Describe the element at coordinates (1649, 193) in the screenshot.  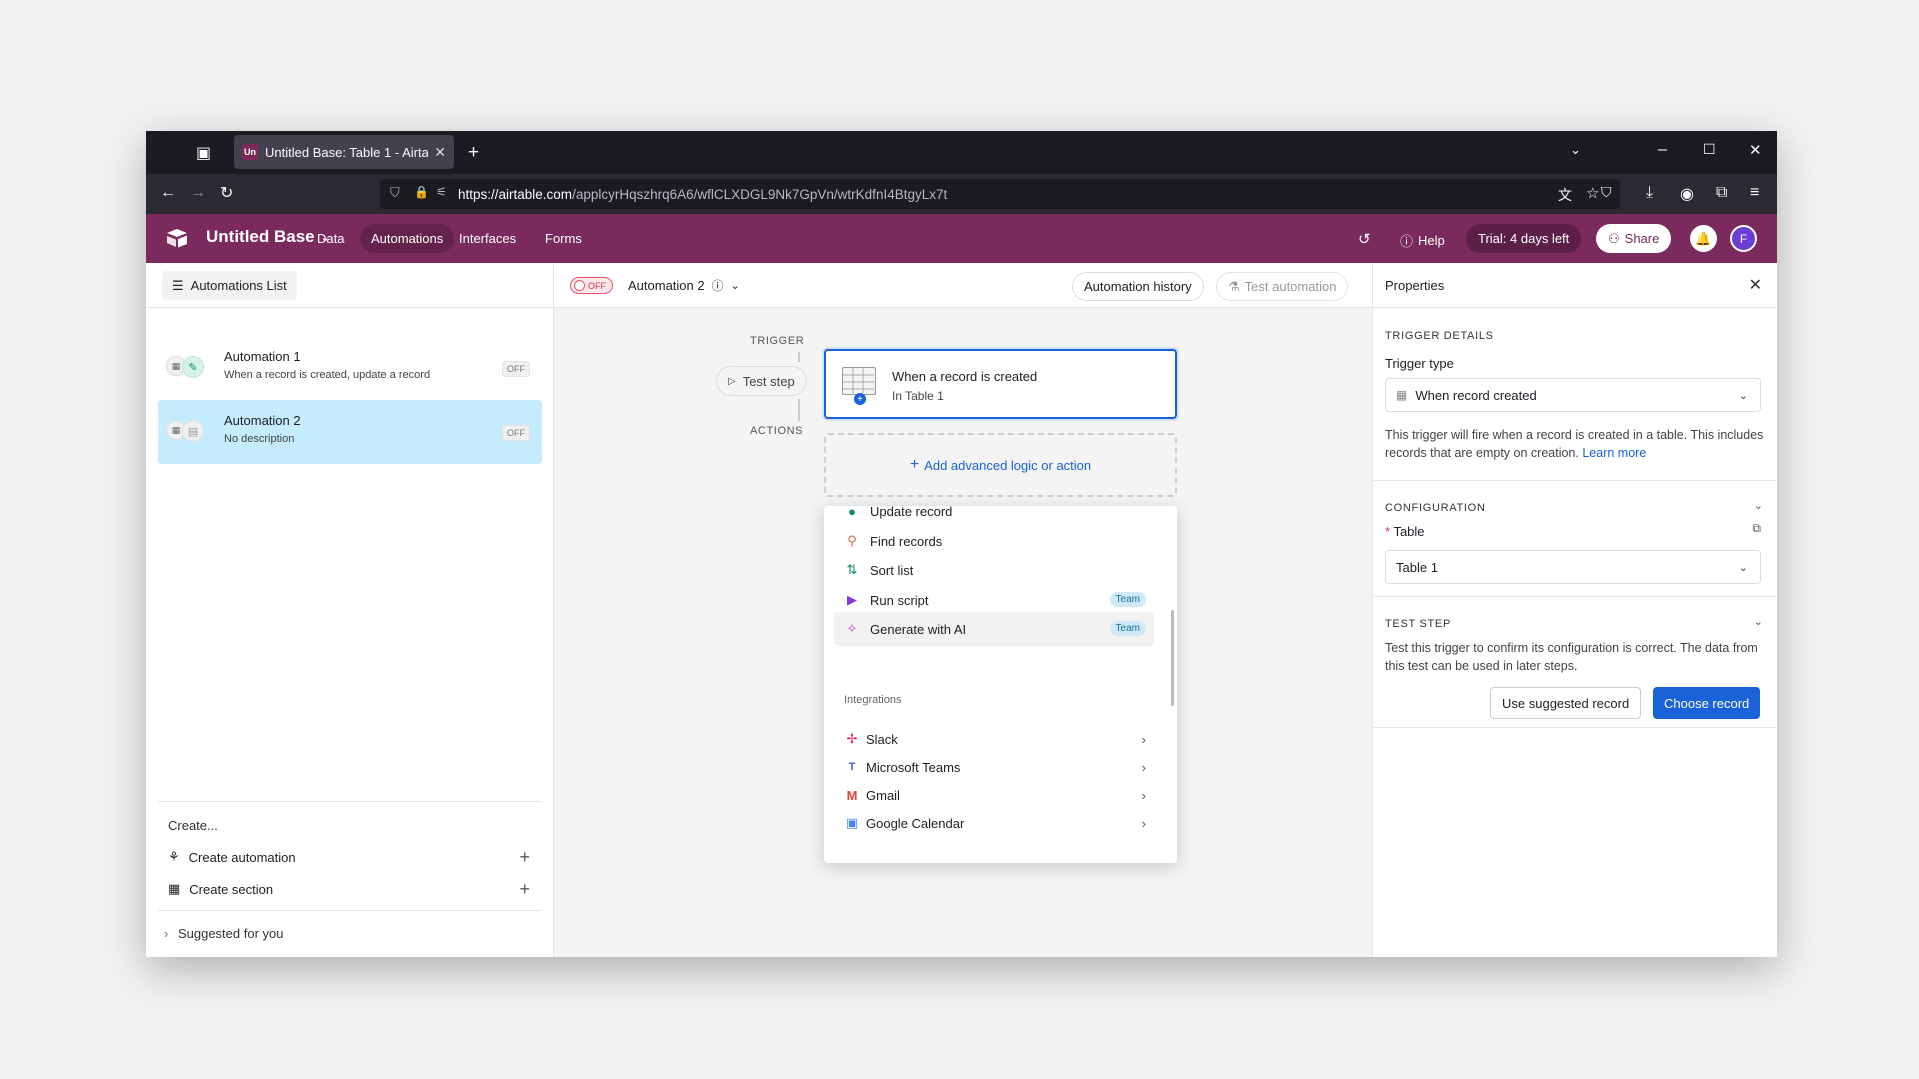
I see `downloads-icon: ⤓` at that location.